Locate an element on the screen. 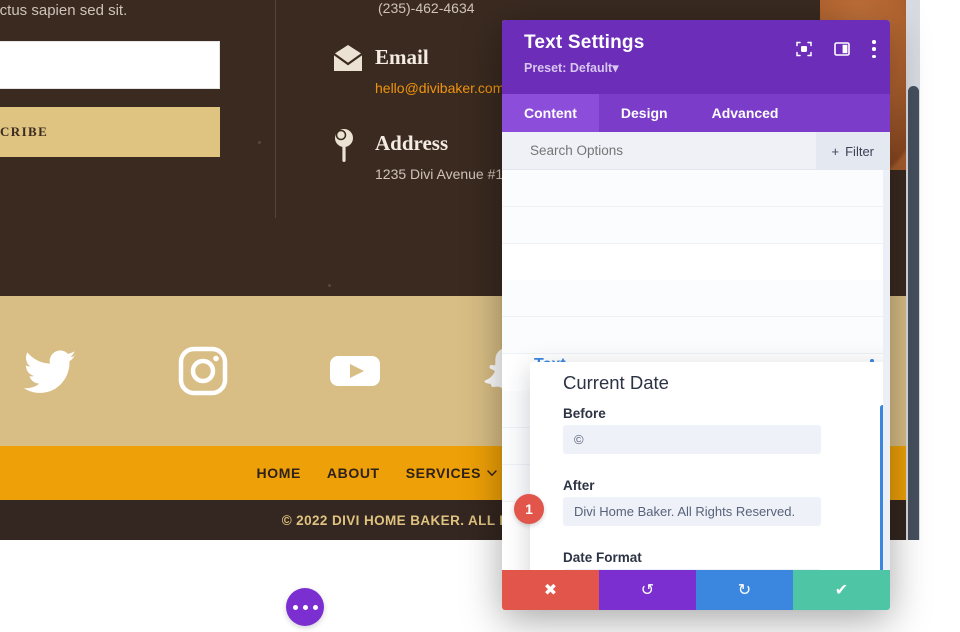 This screenshot has height=632, width=960. menu-label: ABOUT is located at coordinates (353, 473).